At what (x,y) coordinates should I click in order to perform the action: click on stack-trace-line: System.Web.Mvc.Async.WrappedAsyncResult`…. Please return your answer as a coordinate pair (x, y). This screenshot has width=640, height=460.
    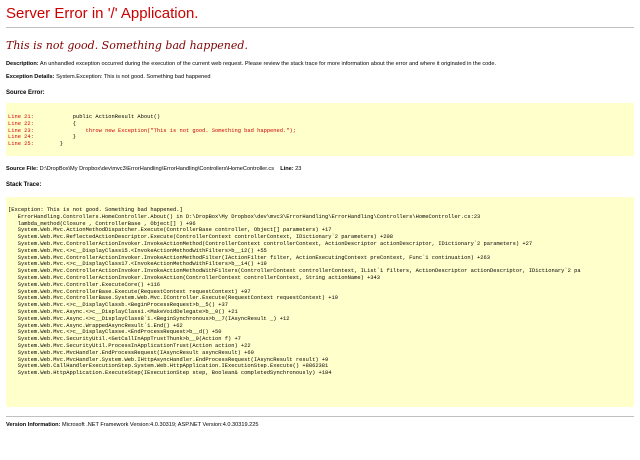
    Looking at the image, I should click on (95, 325).